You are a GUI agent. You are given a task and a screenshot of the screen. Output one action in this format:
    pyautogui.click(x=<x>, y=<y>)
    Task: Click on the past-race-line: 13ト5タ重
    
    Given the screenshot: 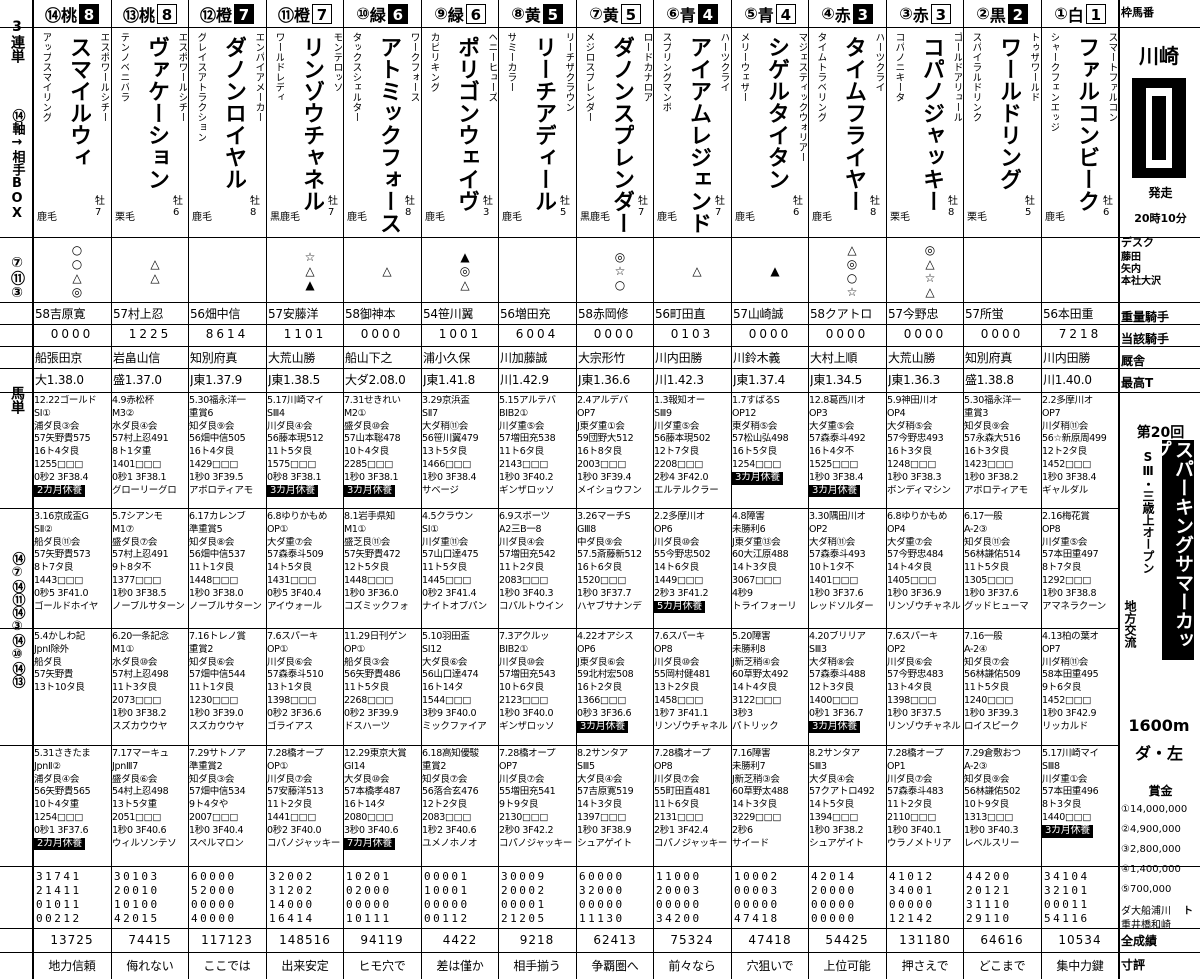 What is the action you would take?
    pyautogui.click(x=134, y=805)
    